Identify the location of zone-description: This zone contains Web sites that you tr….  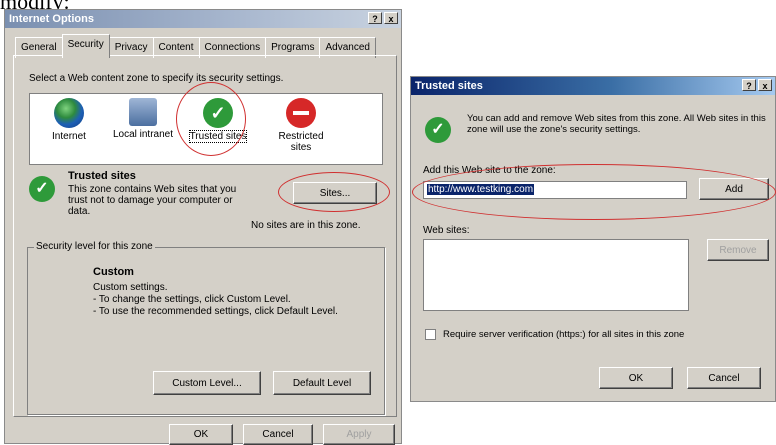
(152, 200).